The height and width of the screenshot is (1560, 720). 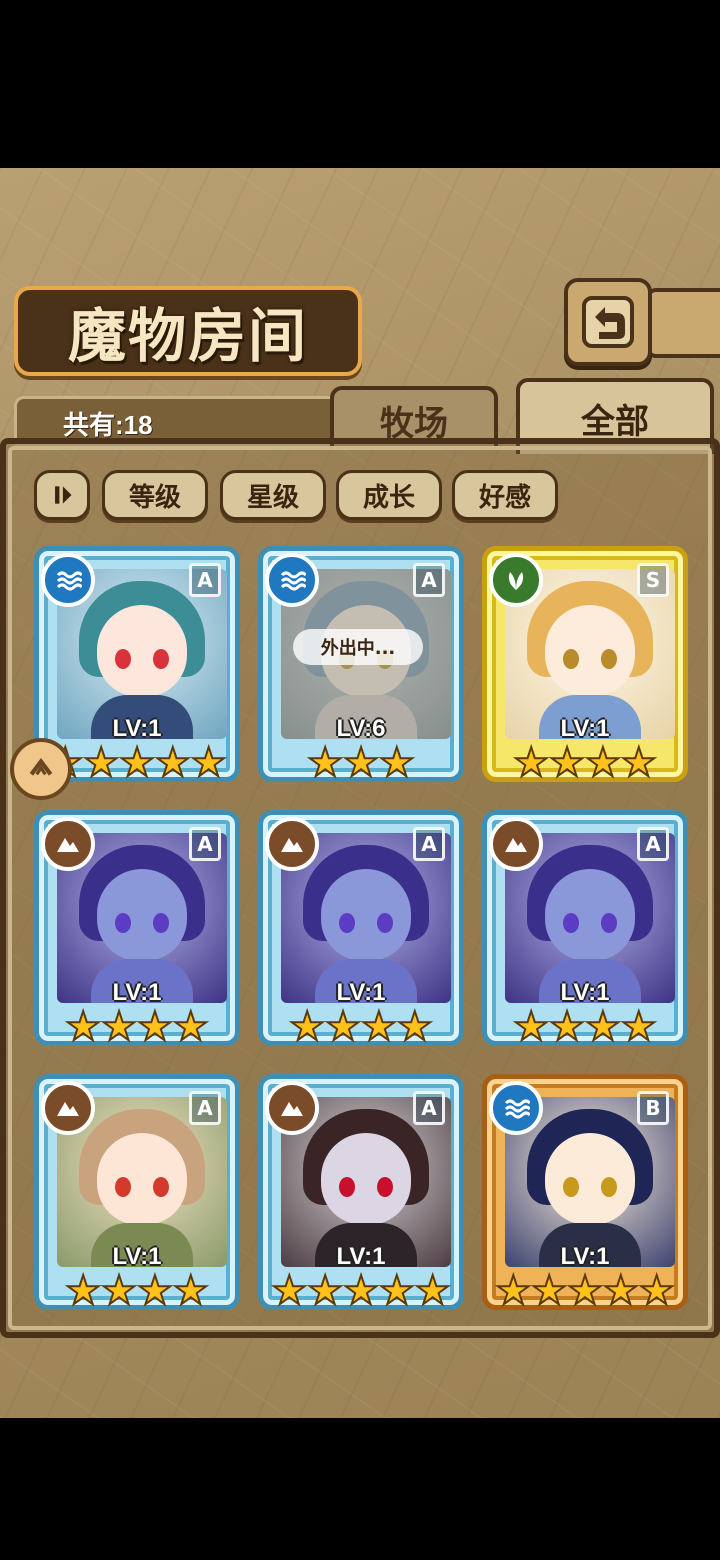 What do you see at coordinates (108, 425) in the screenshot?
I see `monster-count: 共有:18` at bounding box center [108, 425].